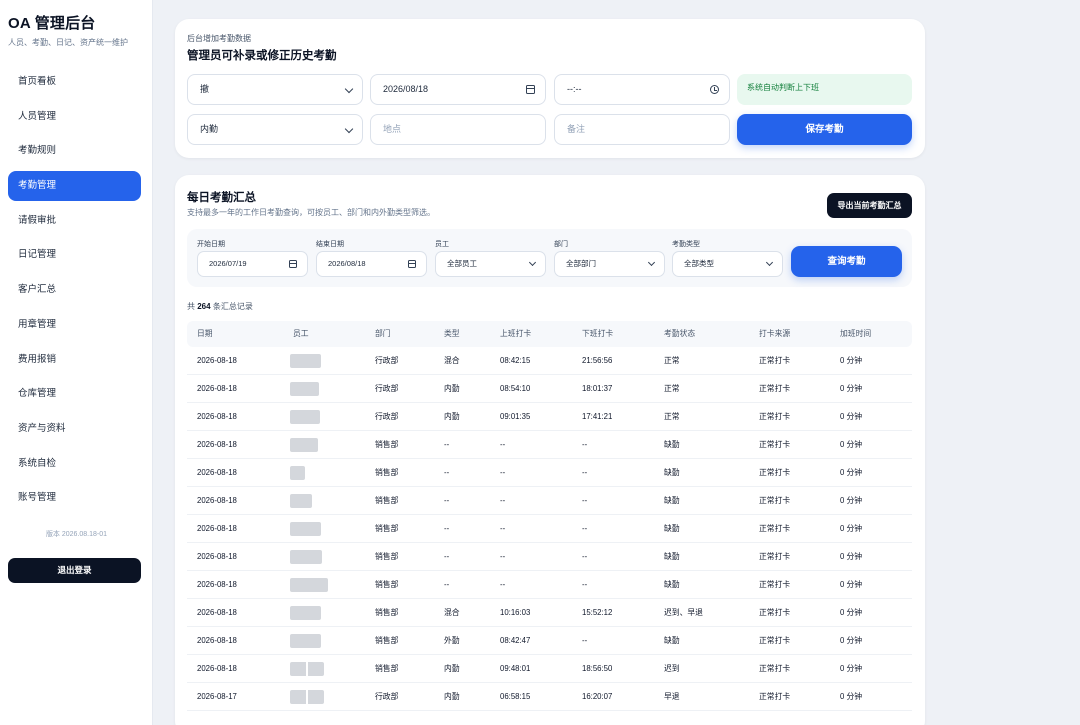 The image size is (1080, 725). Describe the element at coordinates (549, 641) in the screenshot. I see `table-row: 2026-08-18 销售部 外勤 08:42:47 -- 缺勤 正常打卡 0 分钟` at that location.